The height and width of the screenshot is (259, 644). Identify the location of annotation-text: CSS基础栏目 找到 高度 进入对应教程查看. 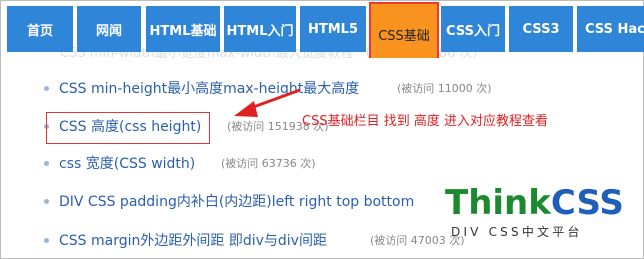
(425, 121).